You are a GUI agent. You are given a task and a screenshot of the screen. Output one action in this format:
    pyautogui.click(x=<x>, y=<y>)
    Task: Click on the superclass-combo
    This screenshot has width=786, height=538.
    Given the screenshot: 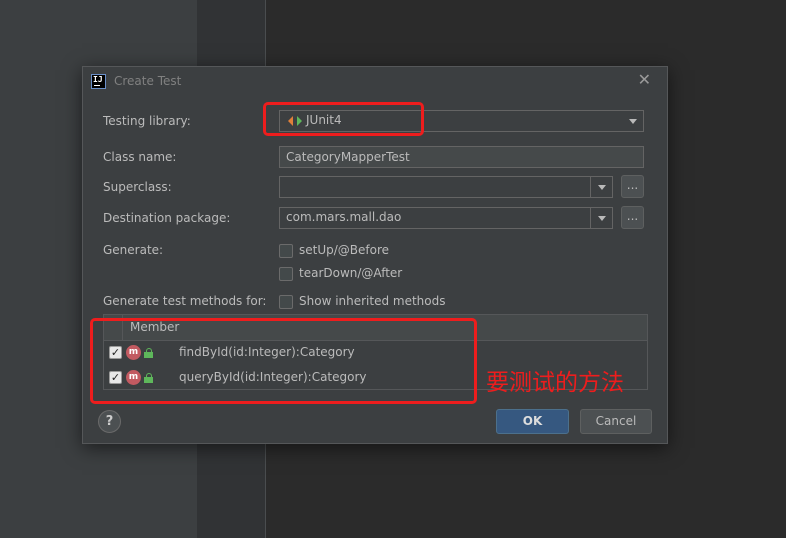 What is the action you would take?
    pyautogui.click(x=446, y=187)
    